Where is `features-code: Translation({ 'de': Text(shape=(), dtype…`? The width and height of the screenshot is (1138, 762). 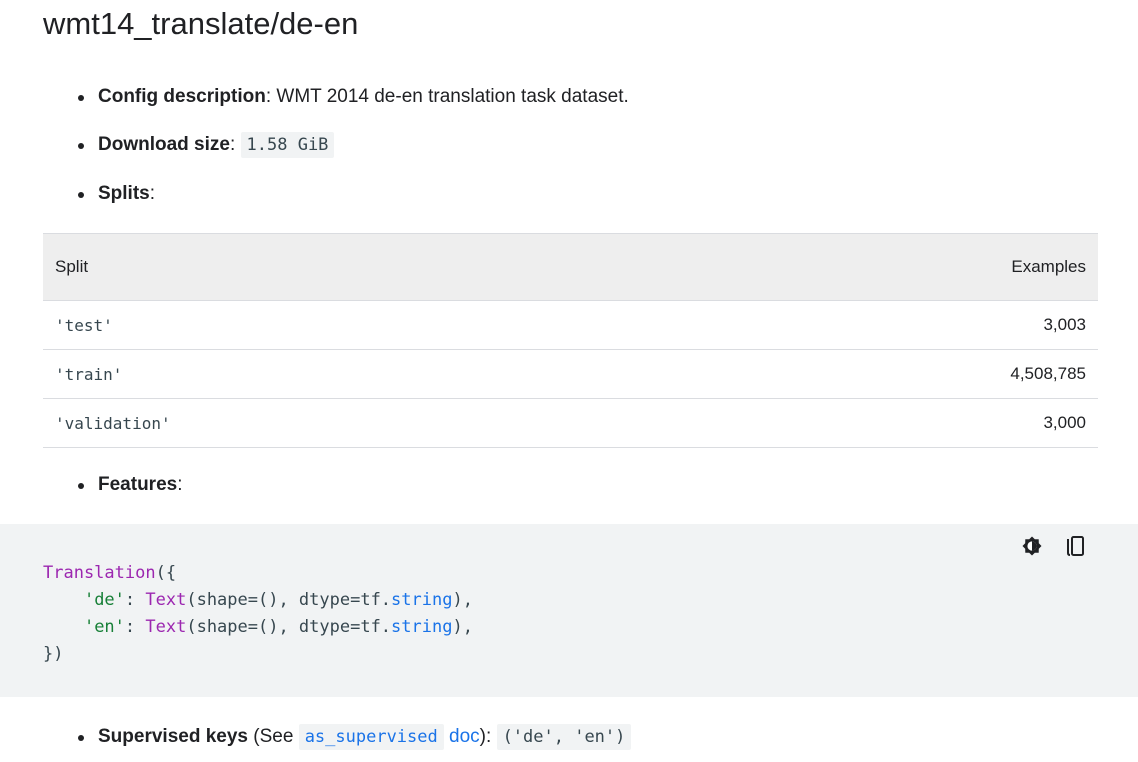
features-code: Translation({ 'de': Text(shape=(), dtype… is located at coordinates (258, 614).